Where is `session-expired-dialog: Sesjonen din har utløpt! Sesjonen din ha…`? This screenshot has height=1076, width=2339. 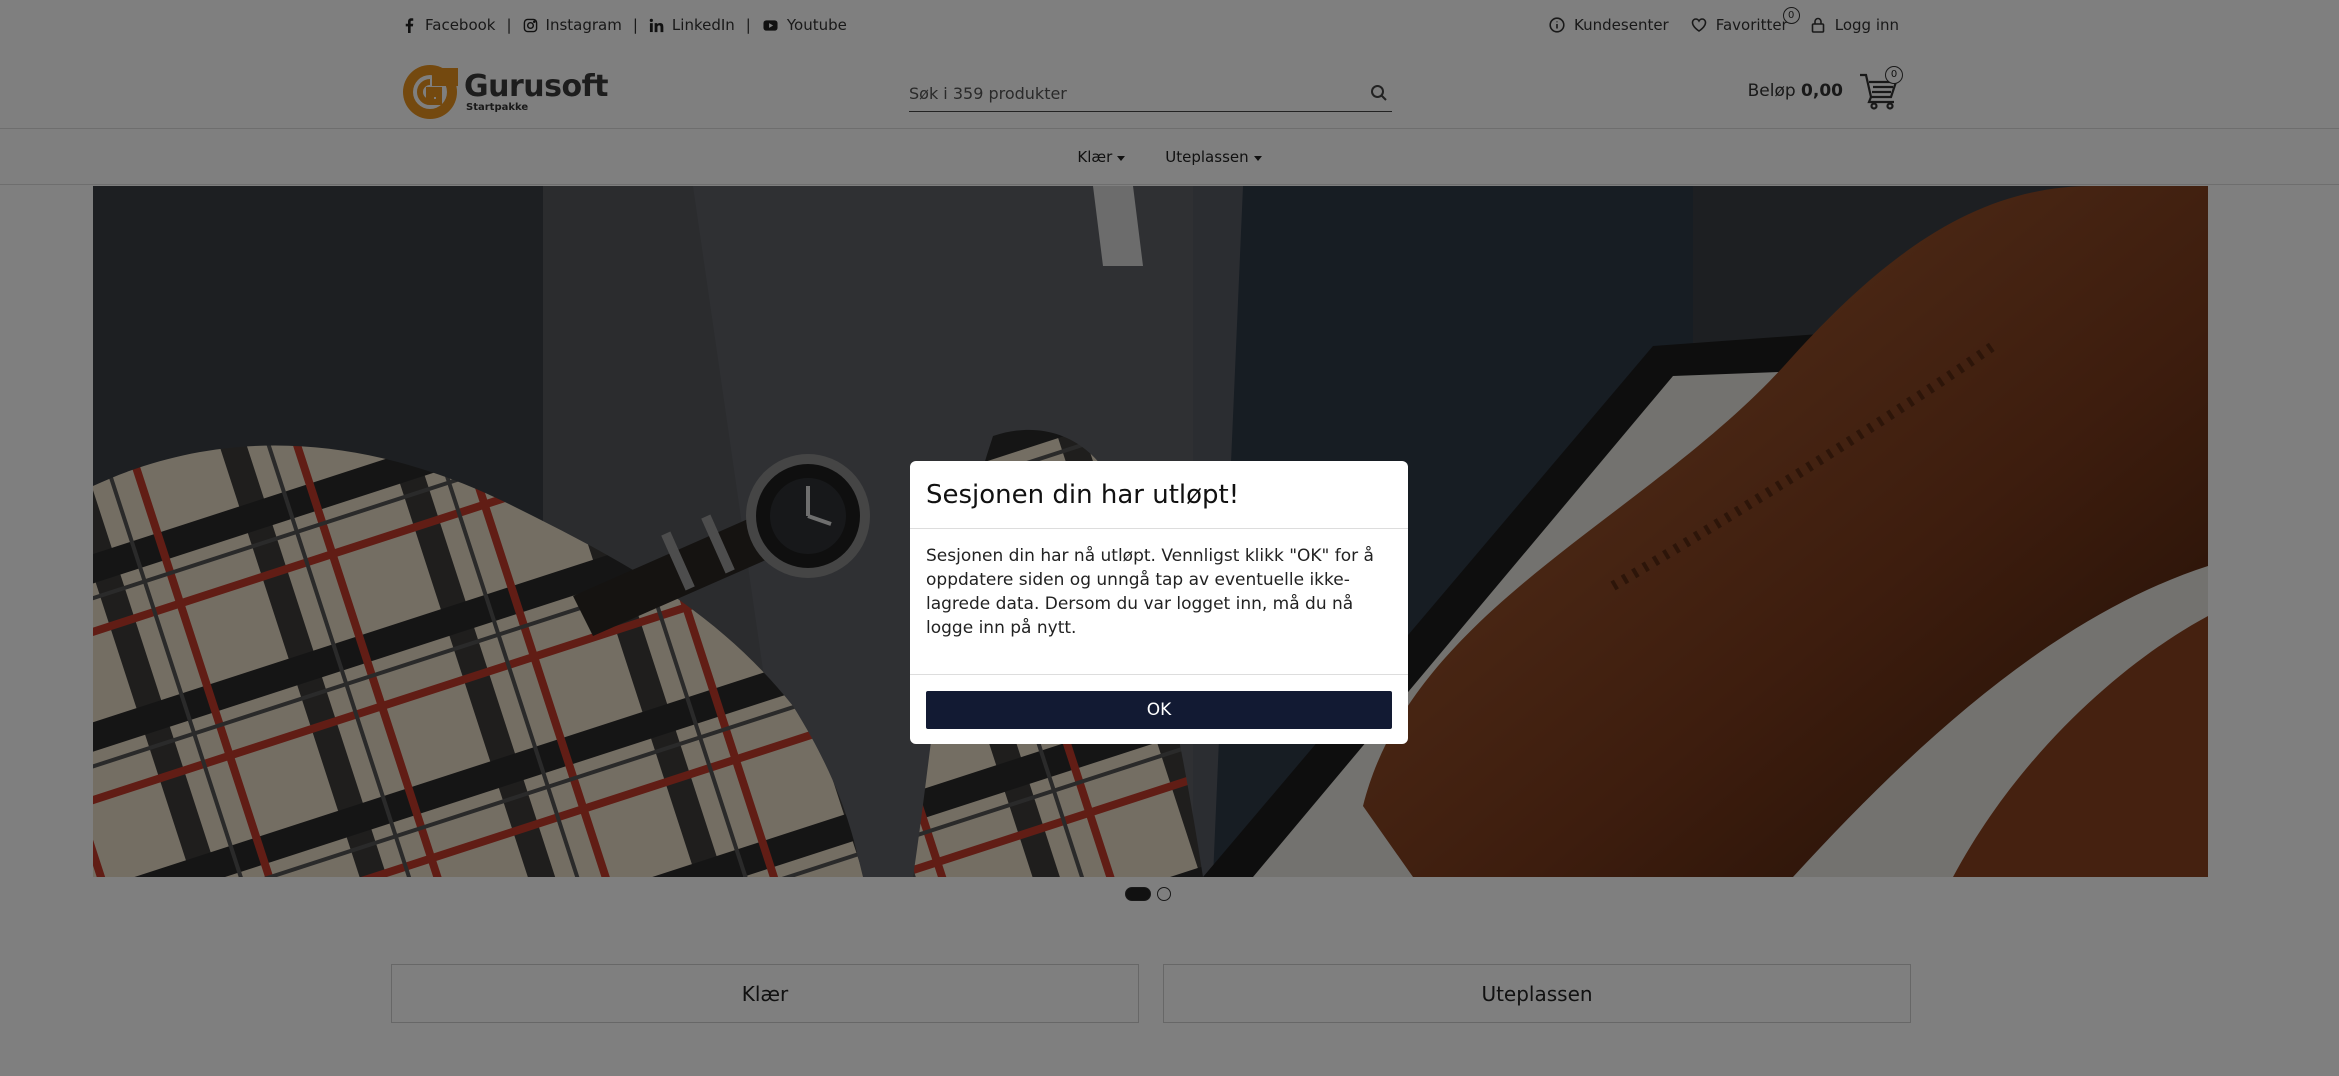
session-expired-dialog: Sesjonen din har utløpt! Sesjonen din ha… is located at coordinates (1159, 602).